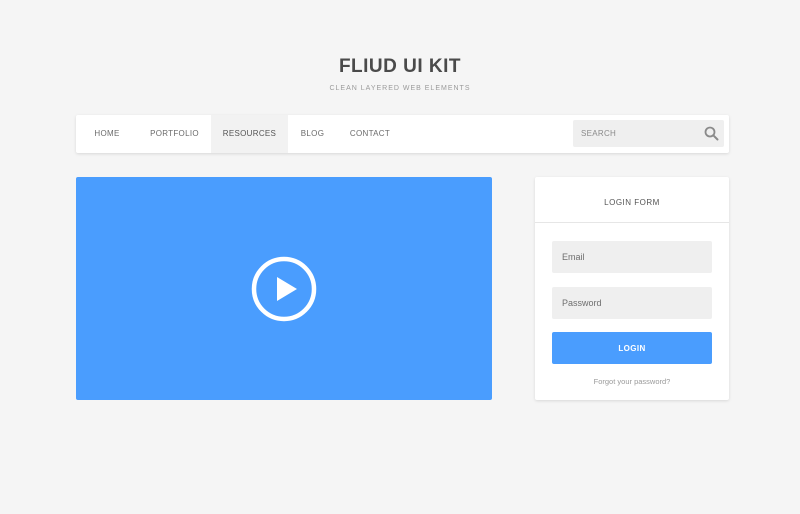  I want to click on email-field, so click(632, 257).